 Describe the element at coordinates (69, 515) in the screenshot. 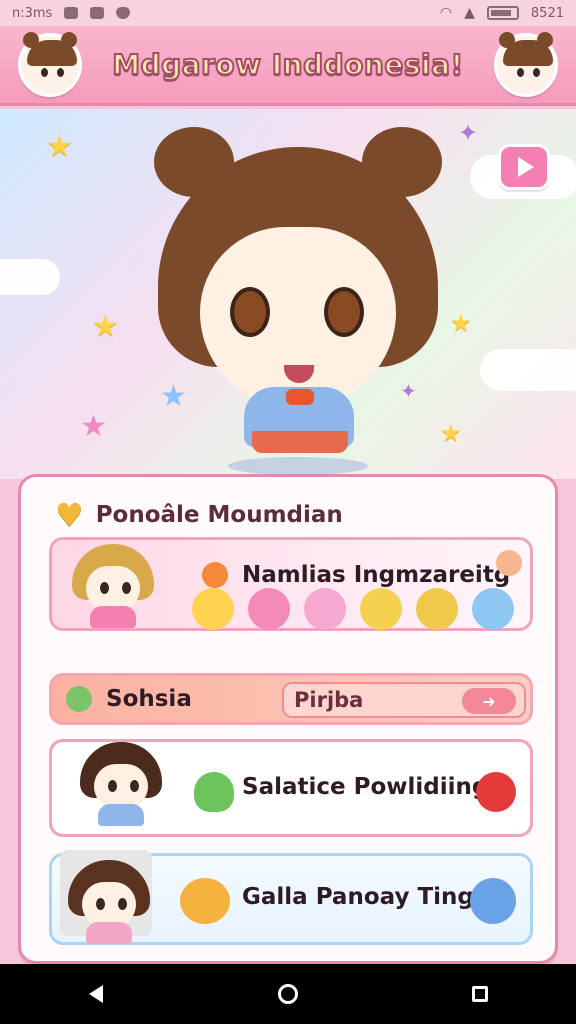

I see `heart-icon: ♥` at that location.